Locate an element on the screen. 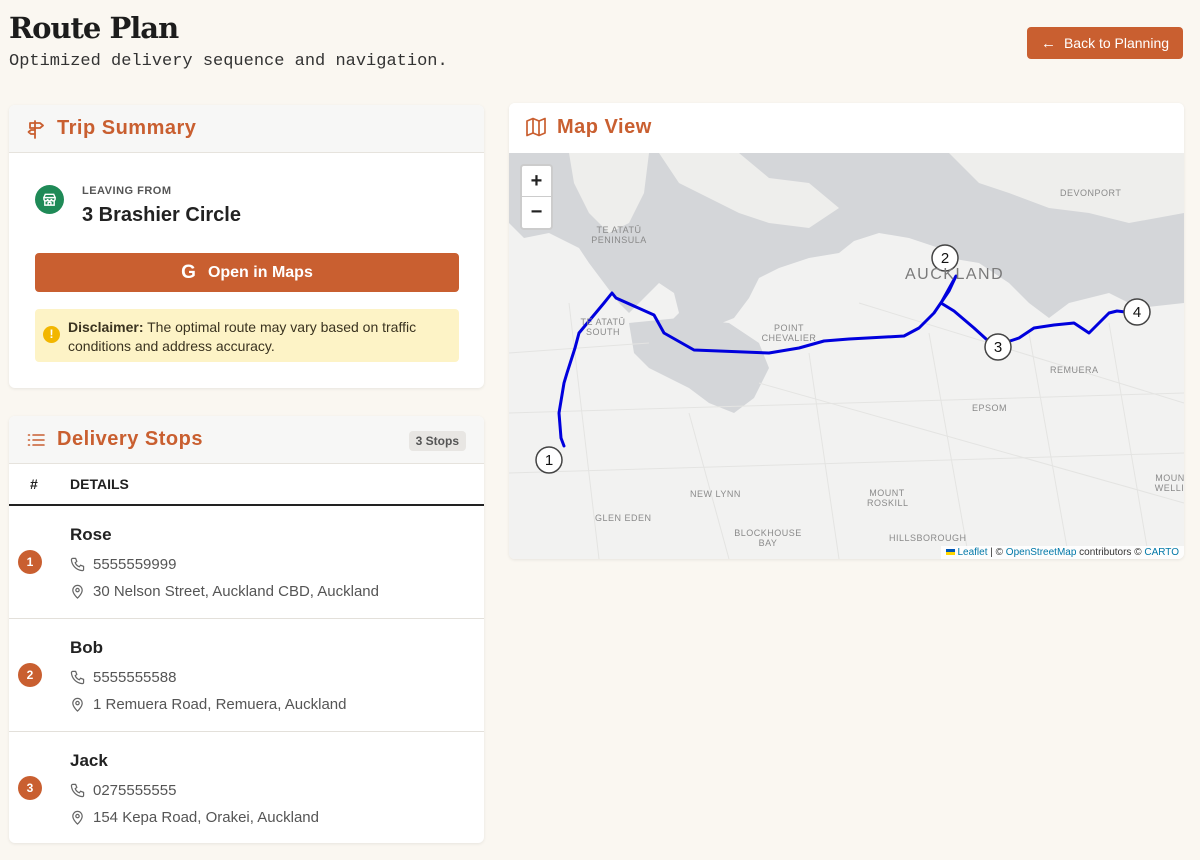 This screenshot has height=860, width=1200. stop-number: 2 is located at coordinates (30, 675).